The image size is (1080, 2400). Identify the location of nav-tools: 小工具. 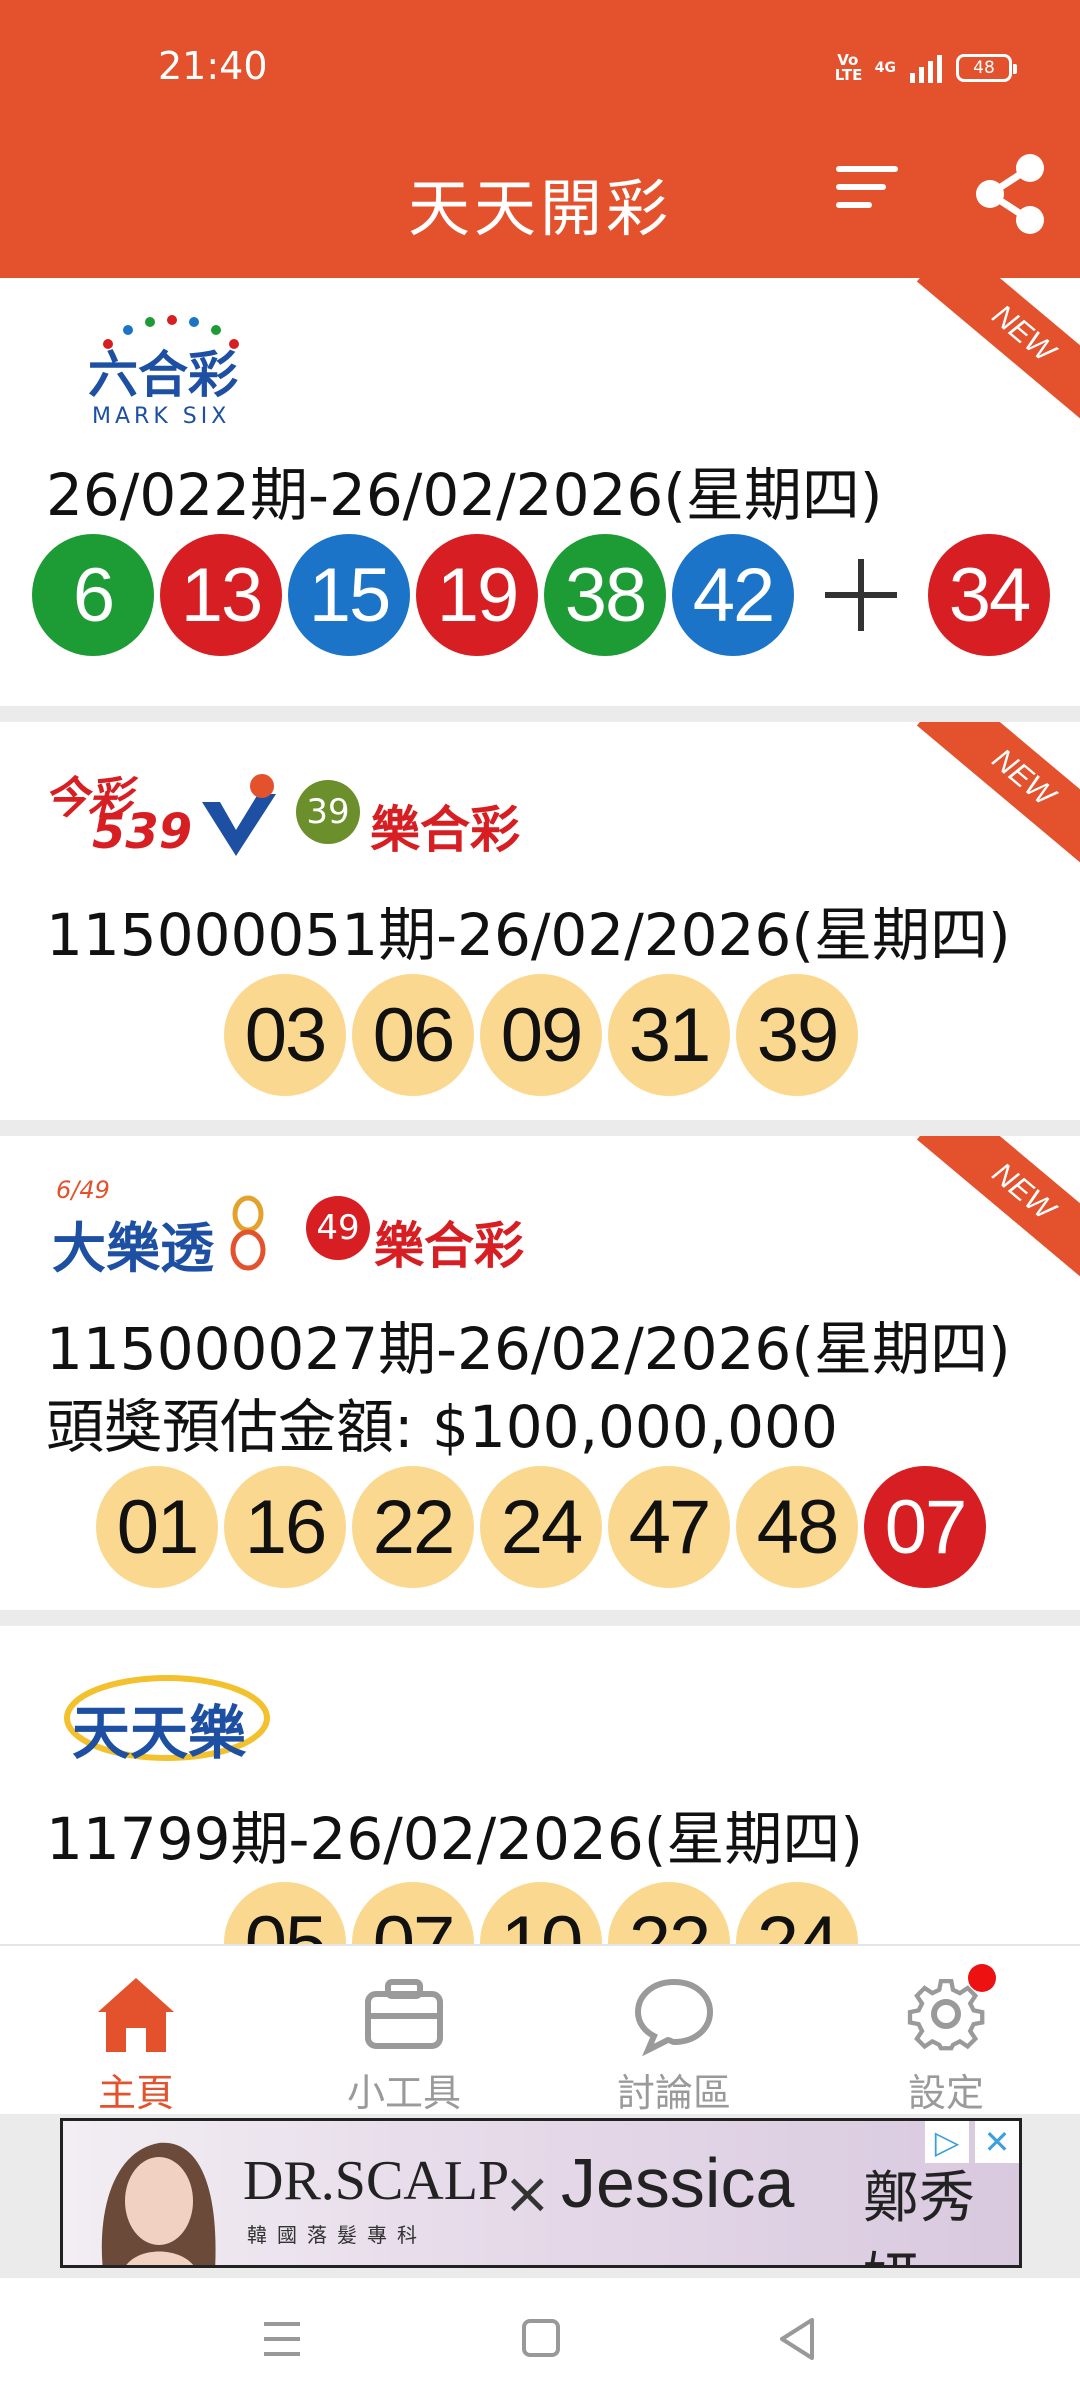
(404, 2031).